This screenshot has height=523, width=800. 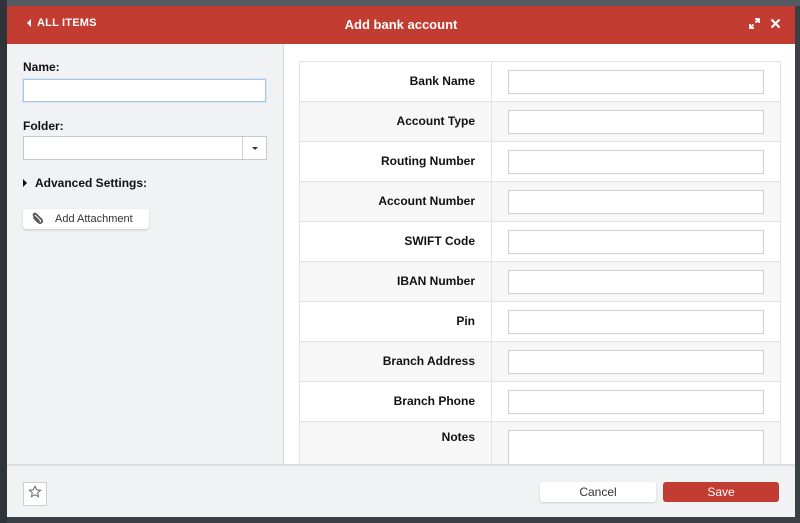 I want to click on field-row-pin: Pin, so click(x=540, y=322).